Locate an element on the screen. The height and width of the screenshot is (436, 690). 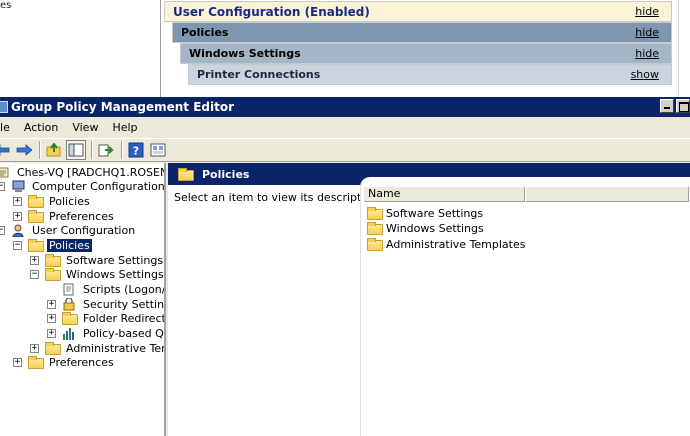
tree-node-windows-settings: − Windows Settings is located at coordinates (97, 274).